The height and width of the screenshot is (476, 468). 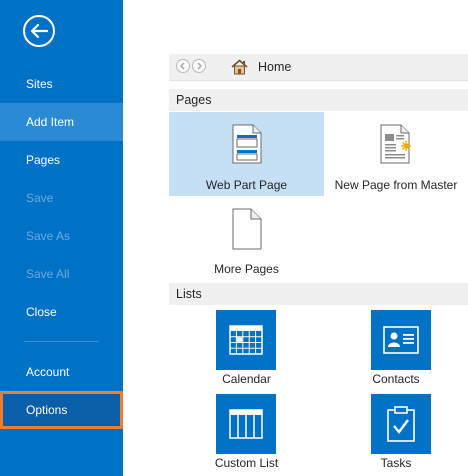 I want to click on nav-item-label: Sites, so click(x=39, y=84).